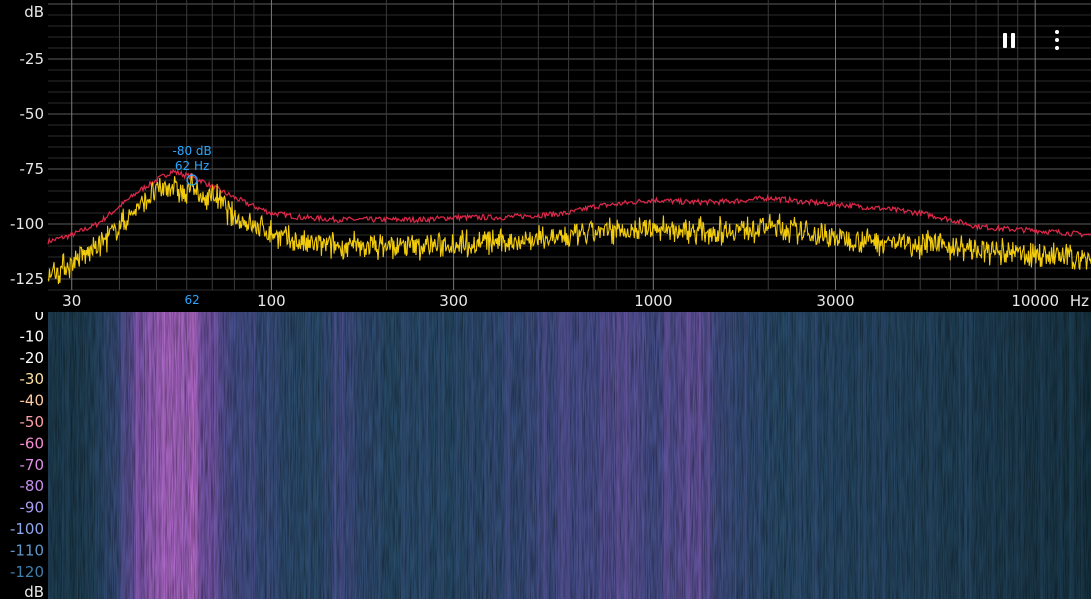 The height and width of the screenshot is (599, 1091). I want to click on y-tick-label: -25, so click(32, 59).